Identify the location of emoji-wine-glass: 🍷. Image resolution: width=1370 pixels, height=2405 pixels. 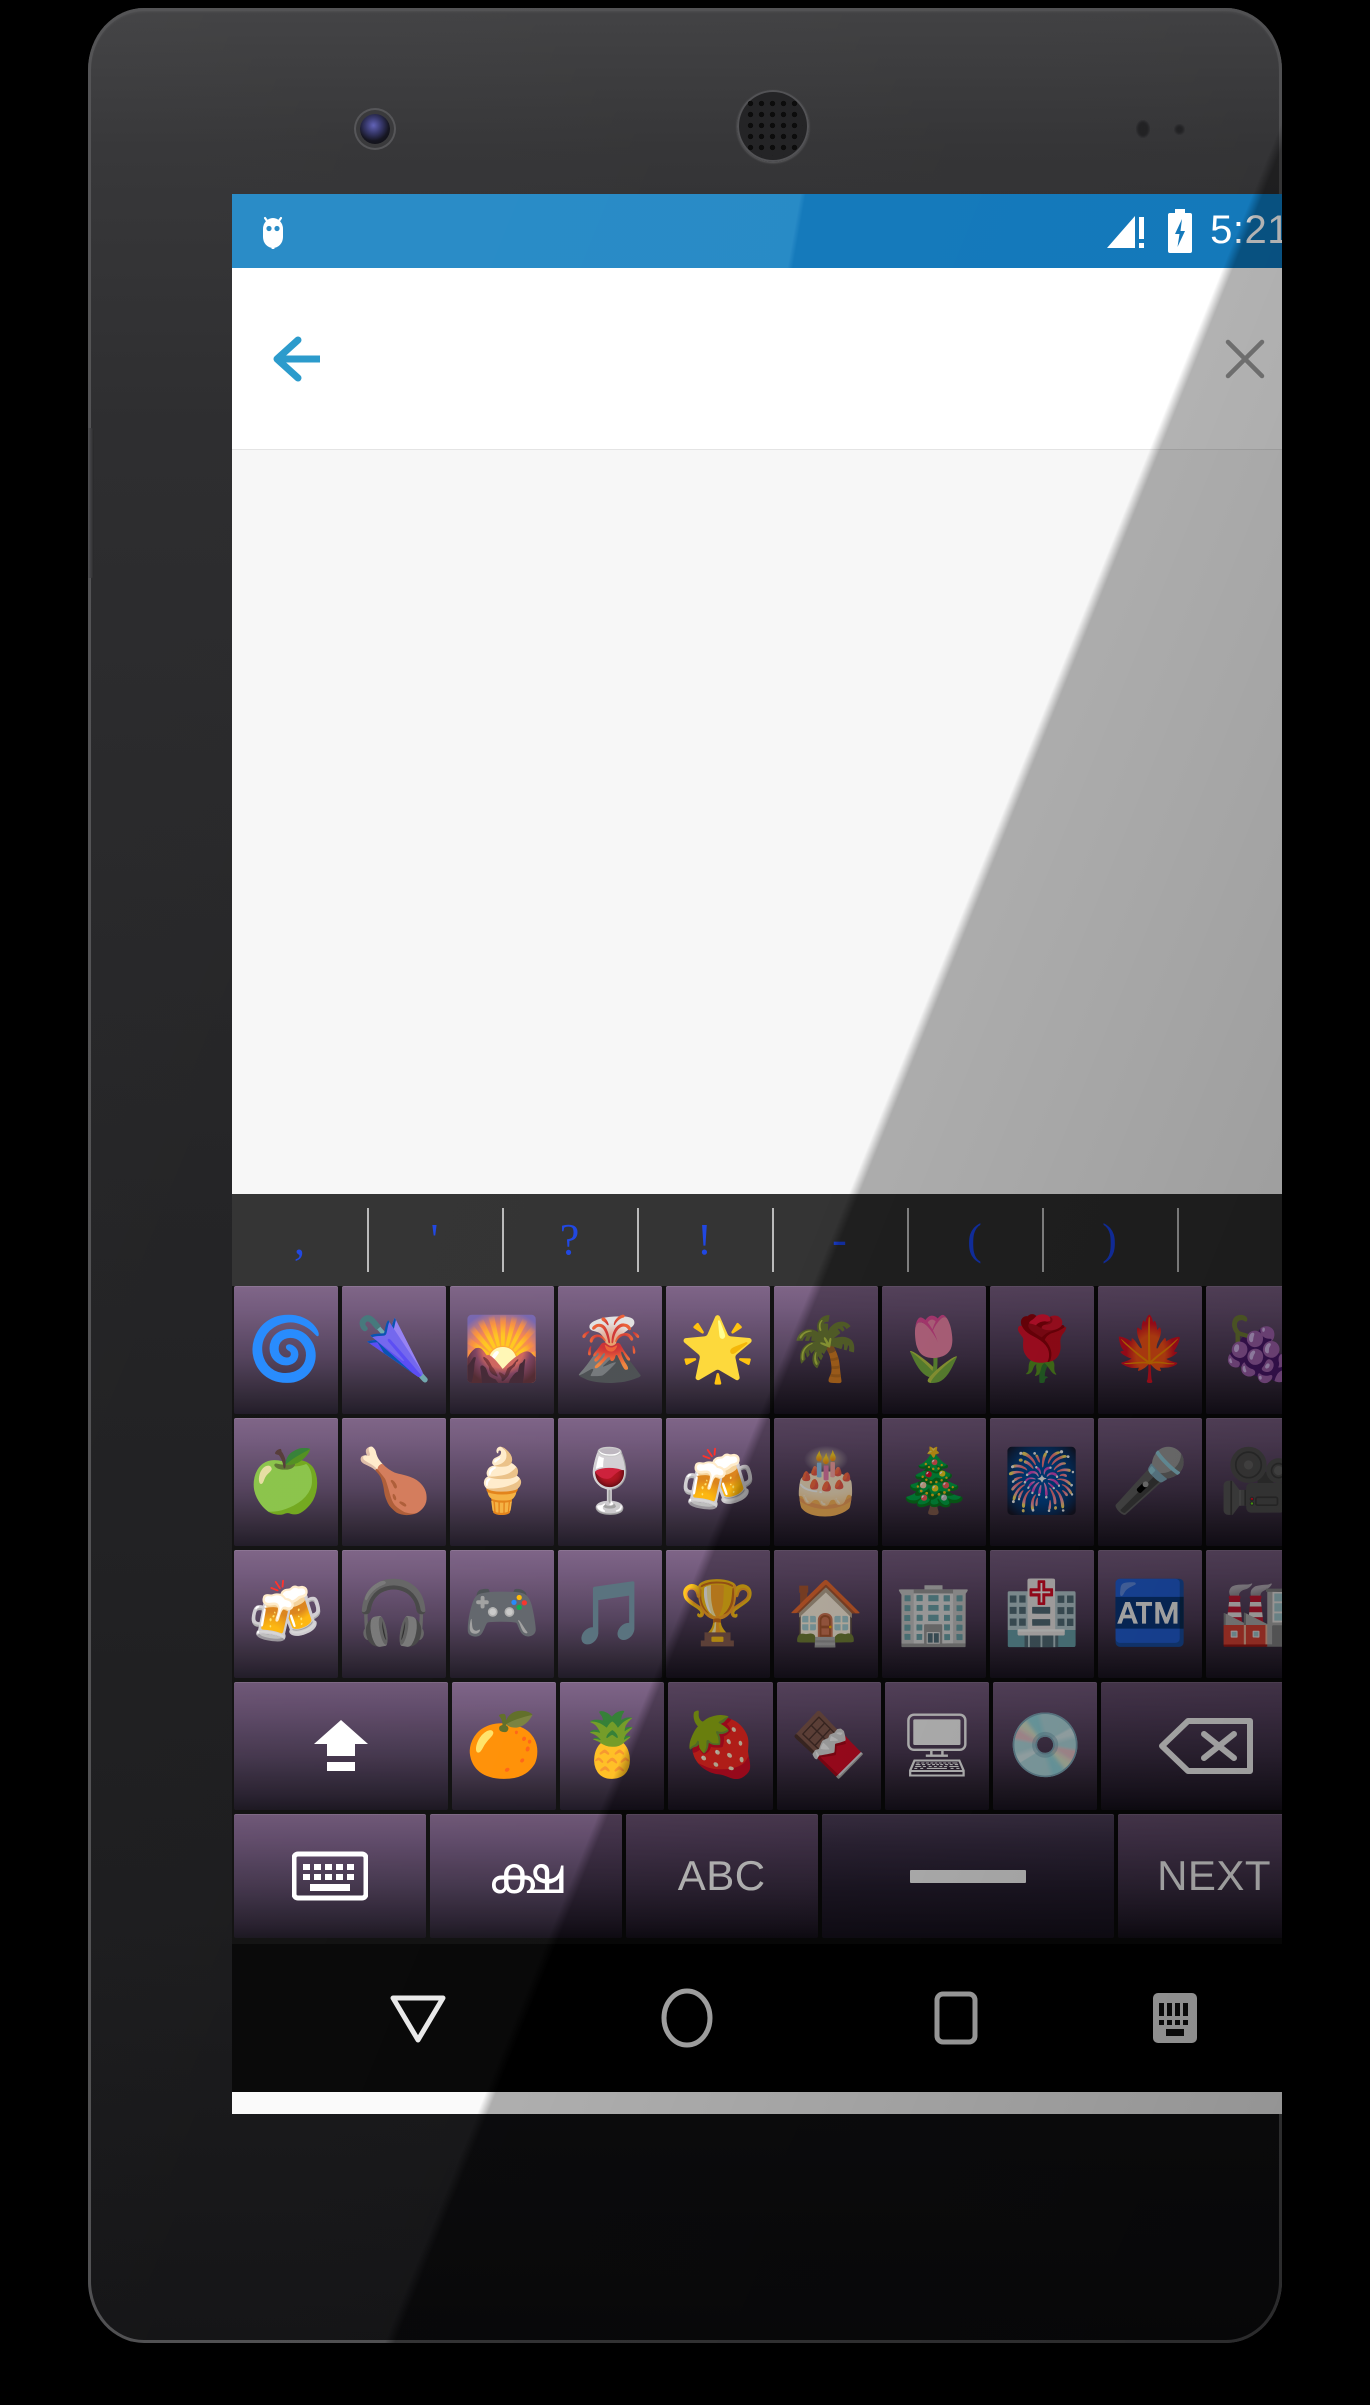
(610, 1482).